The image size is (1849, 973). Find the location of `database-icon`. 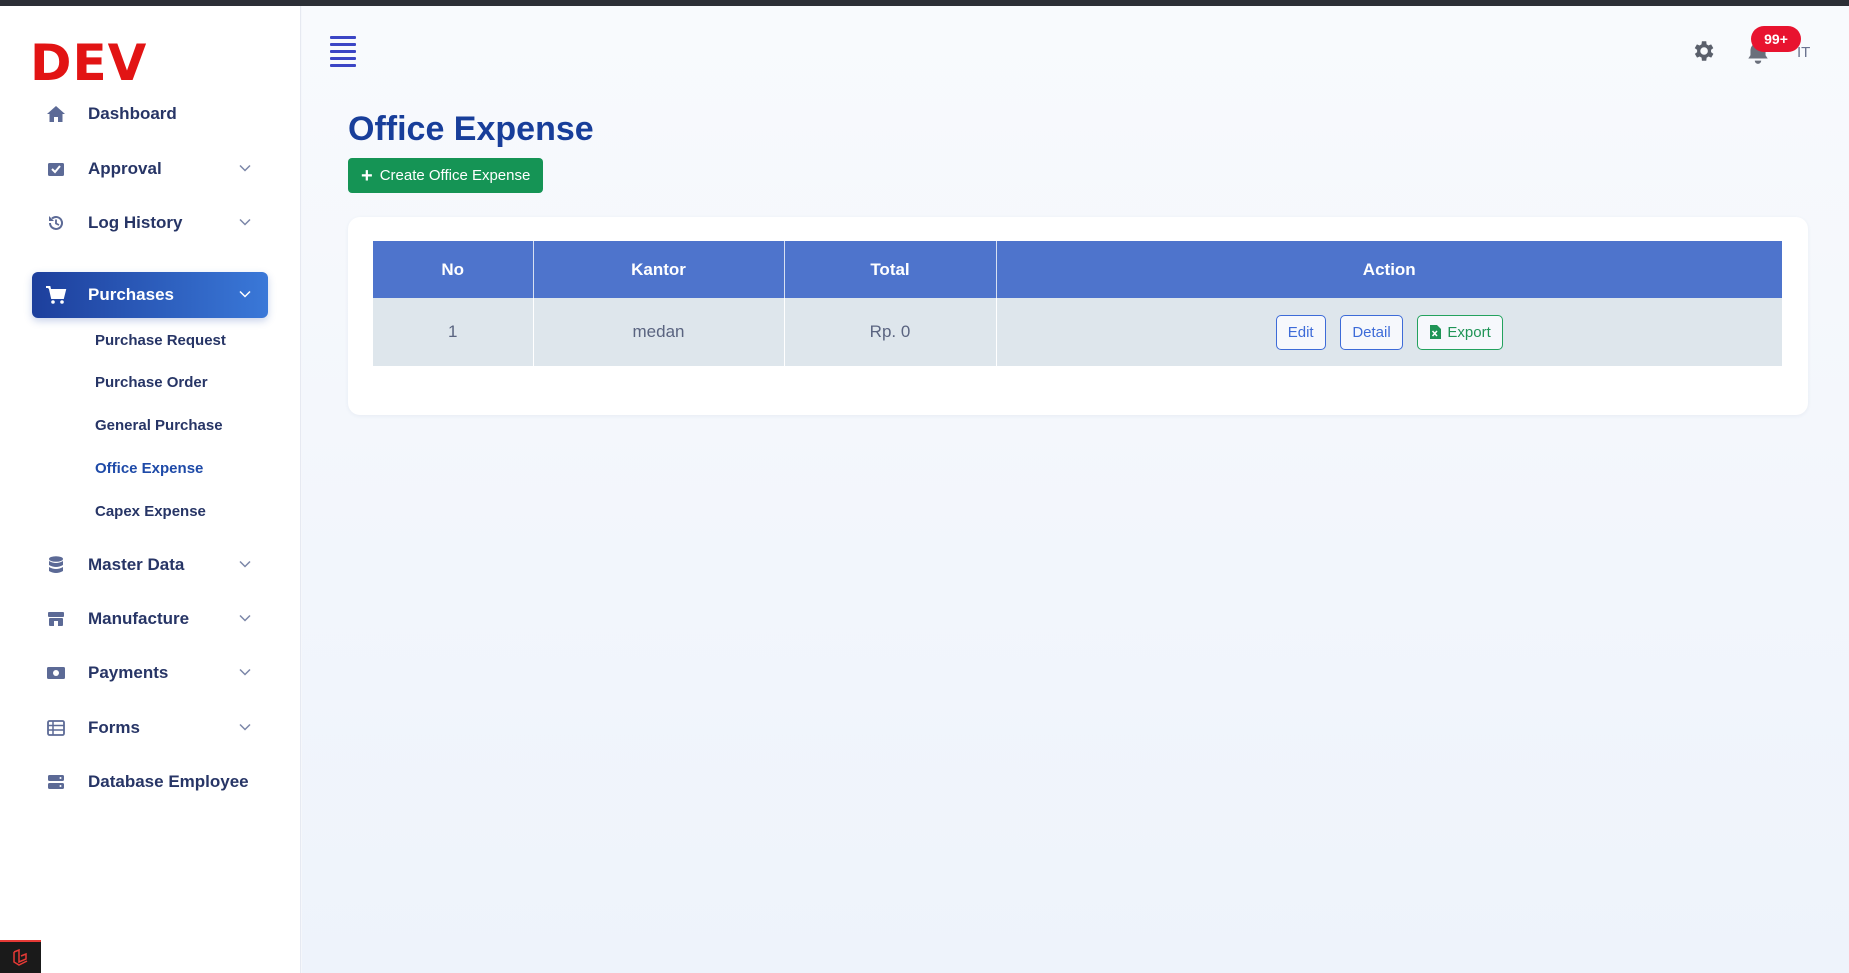

database-icon is located at coordinates (56, 565).